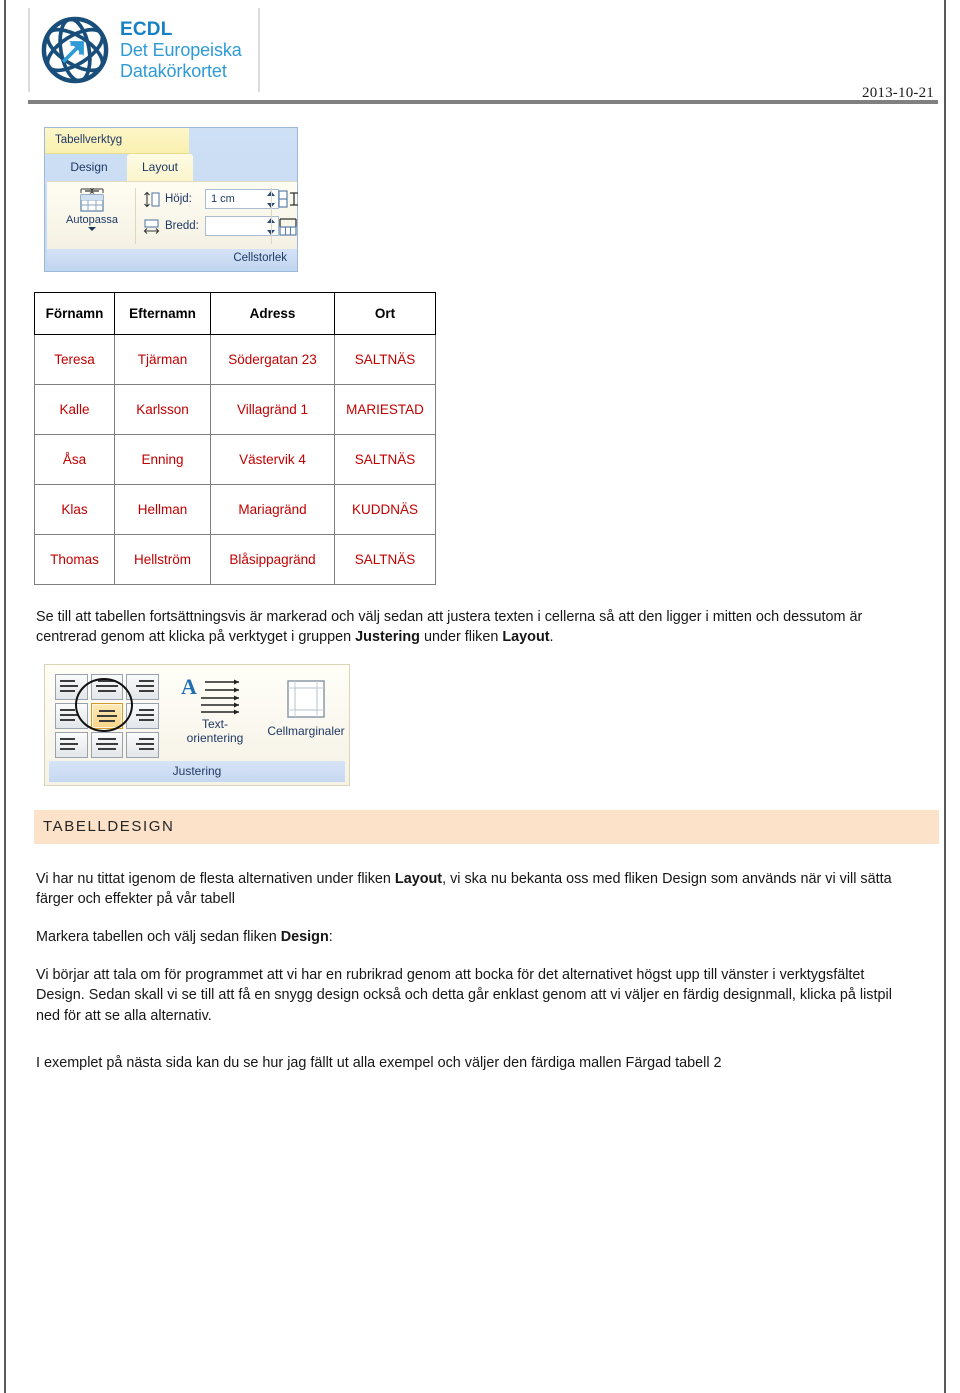  Describe the element at coordinates (71, 745) in the screenshot. I see `align-bottom-left-button` at that location.